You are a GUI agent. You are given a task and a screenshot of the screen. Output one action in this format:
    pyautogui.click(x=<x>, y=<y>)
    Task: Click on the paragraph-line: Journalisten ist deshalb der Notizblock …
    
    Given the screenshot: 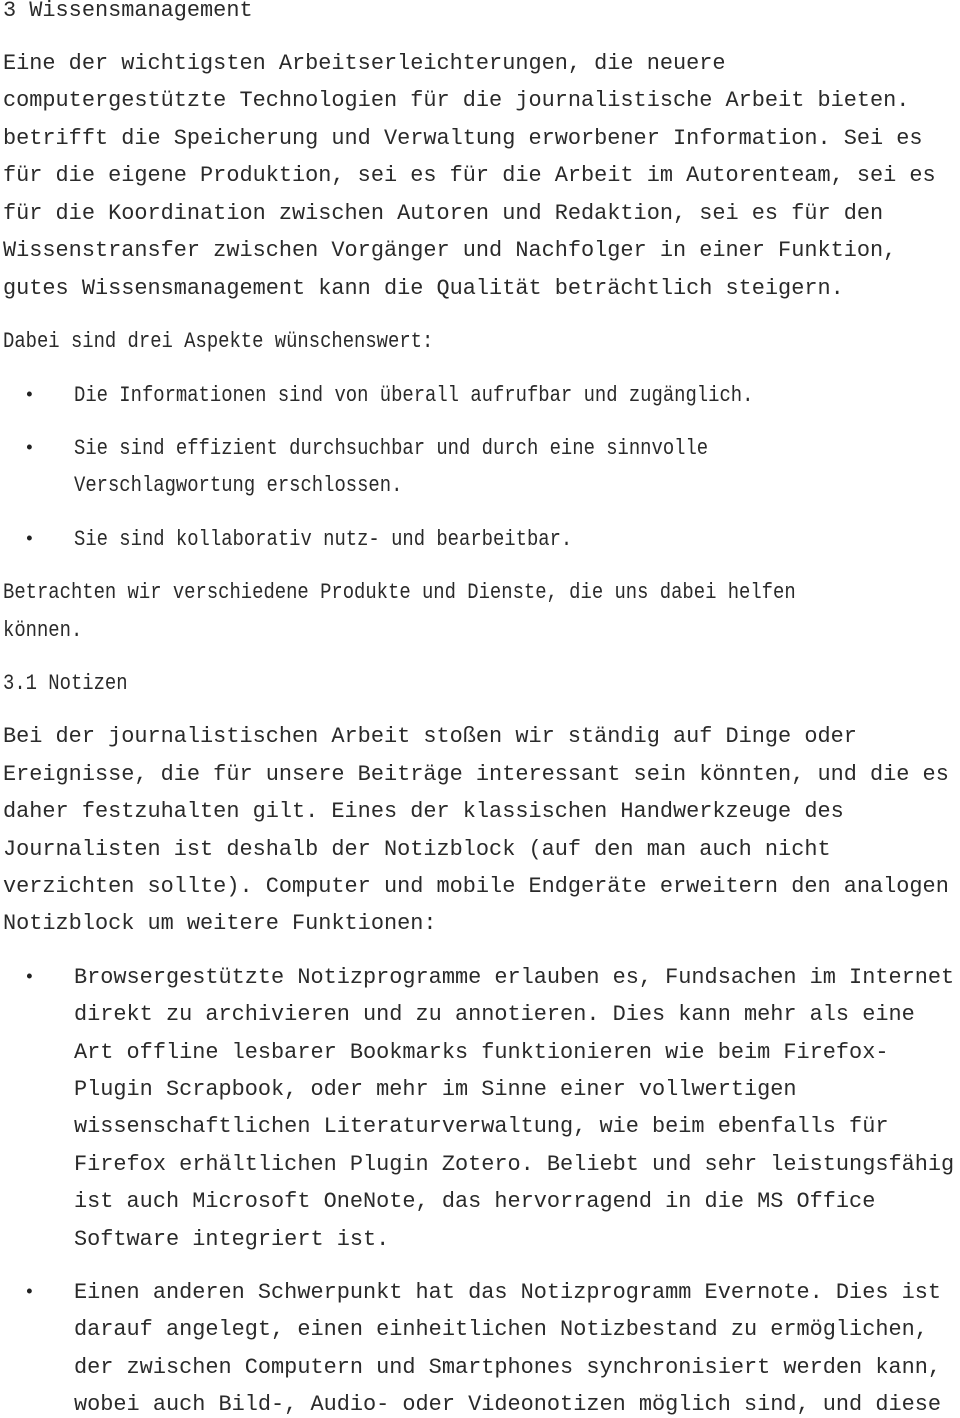 What is the action you would take?
    pyautogui.click(x=417, y=849)
    